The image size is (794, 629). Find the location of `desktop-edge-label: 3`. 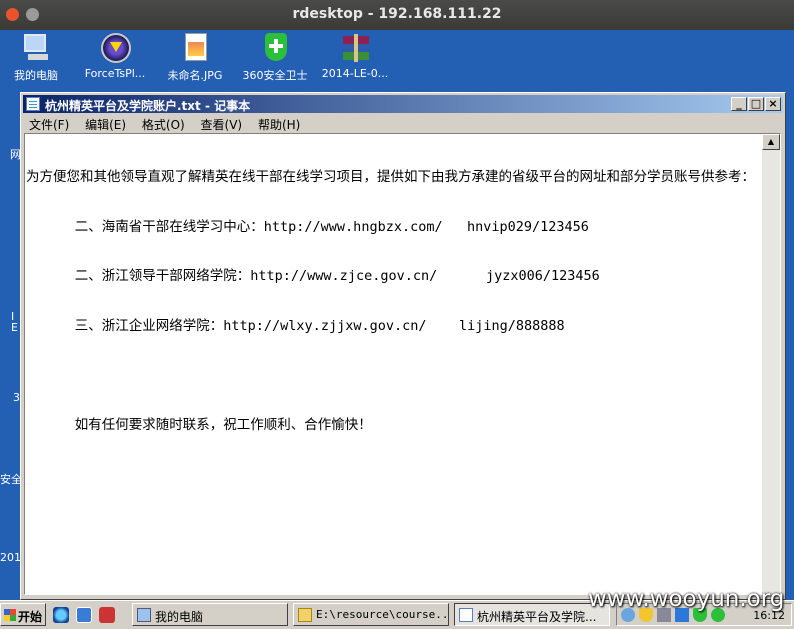

desktop-edge-label: 3 is located at coordinates (16, 397).